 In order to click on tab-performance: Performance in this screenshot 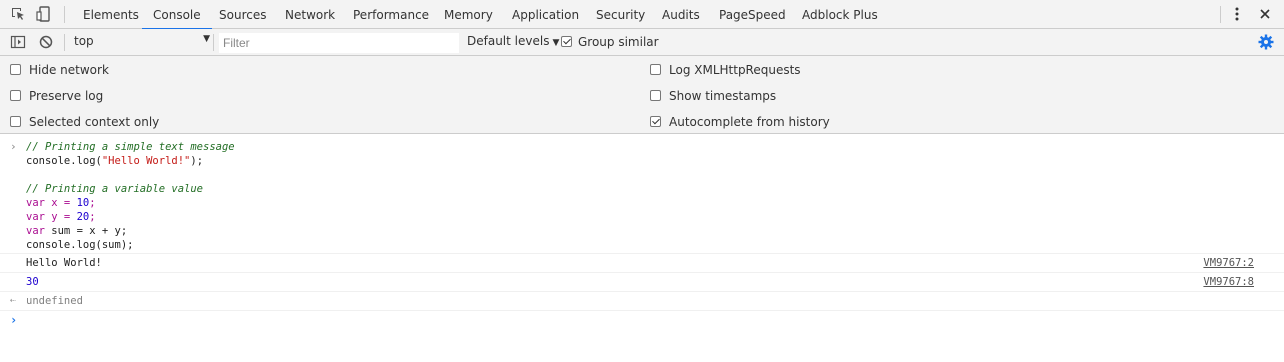, I will do `click(391, 14)`.